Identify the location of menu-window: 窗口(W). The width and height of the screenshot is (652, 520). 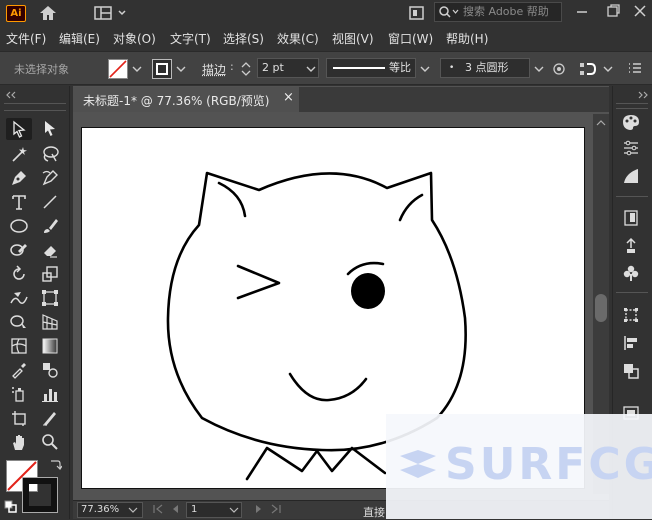
(410, 38).